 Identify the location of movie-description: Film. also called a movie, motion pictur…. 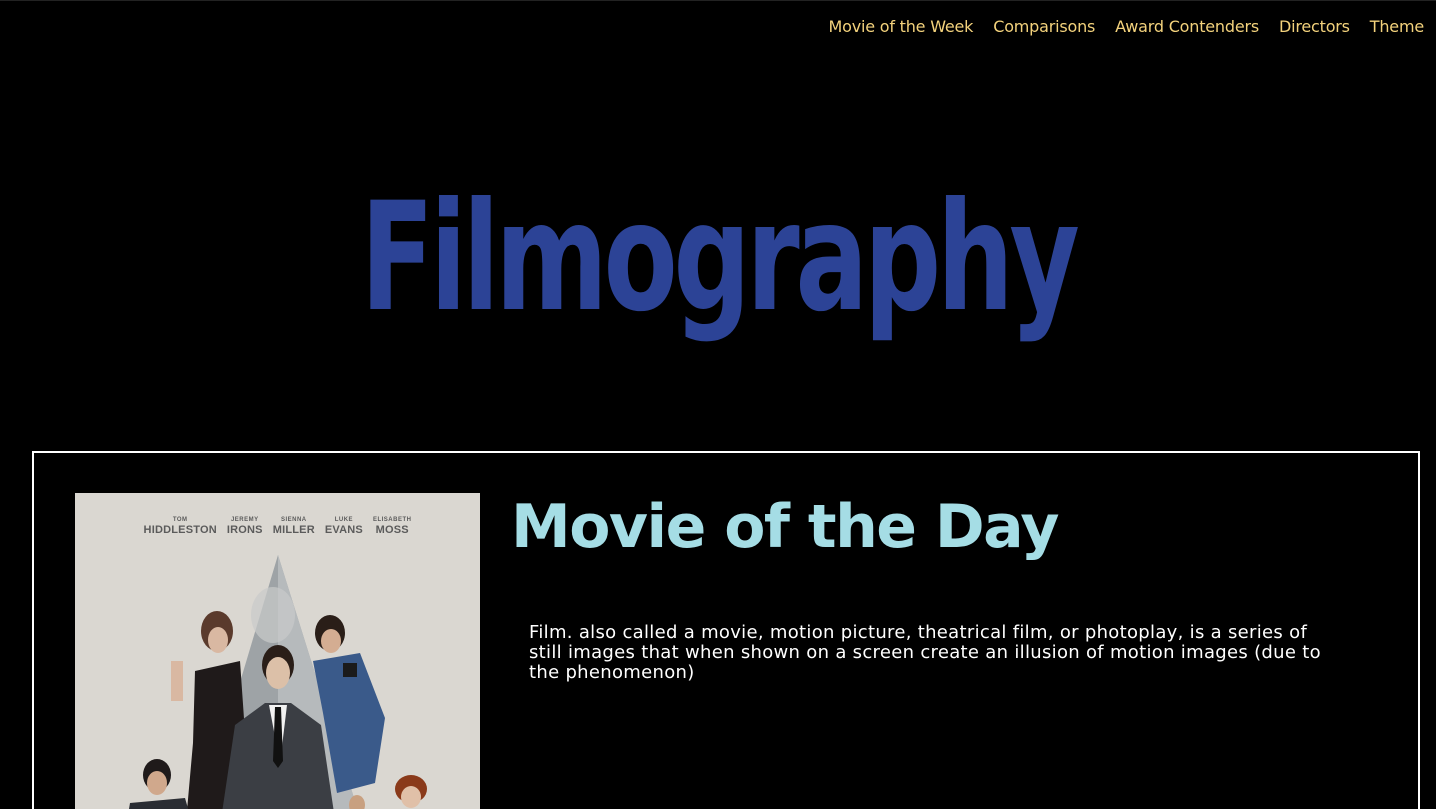
(925, 652).